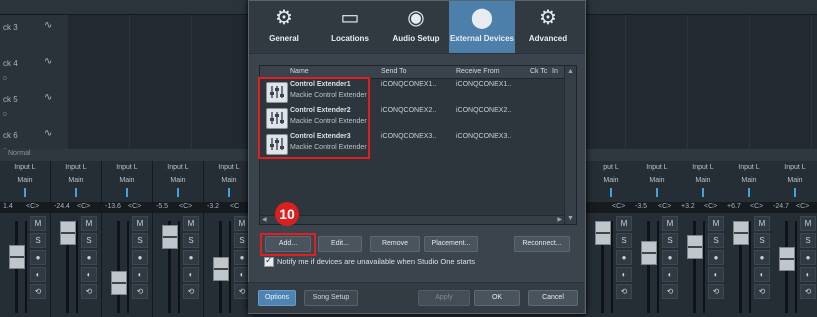 The height and width of the screenshot is (317, 817). I want to click on pan-control: -13.6 <C>, so click(127, 207).